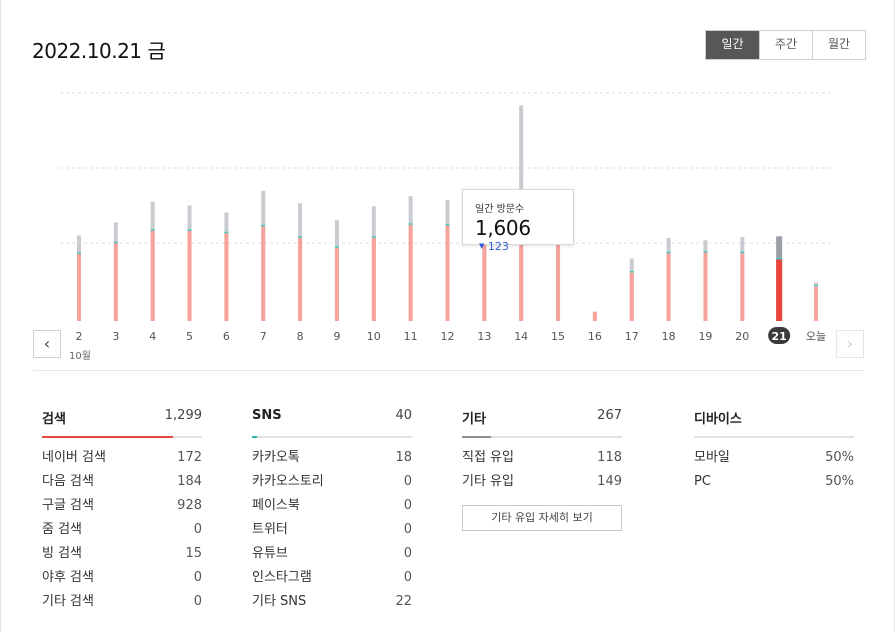 Image resolution: width=895 pixels, height=632 pixels. What do you see at coordinates (263, 336) in the screenshot?
I see `x-tick-label: 7` at bounding box center [263, 336].